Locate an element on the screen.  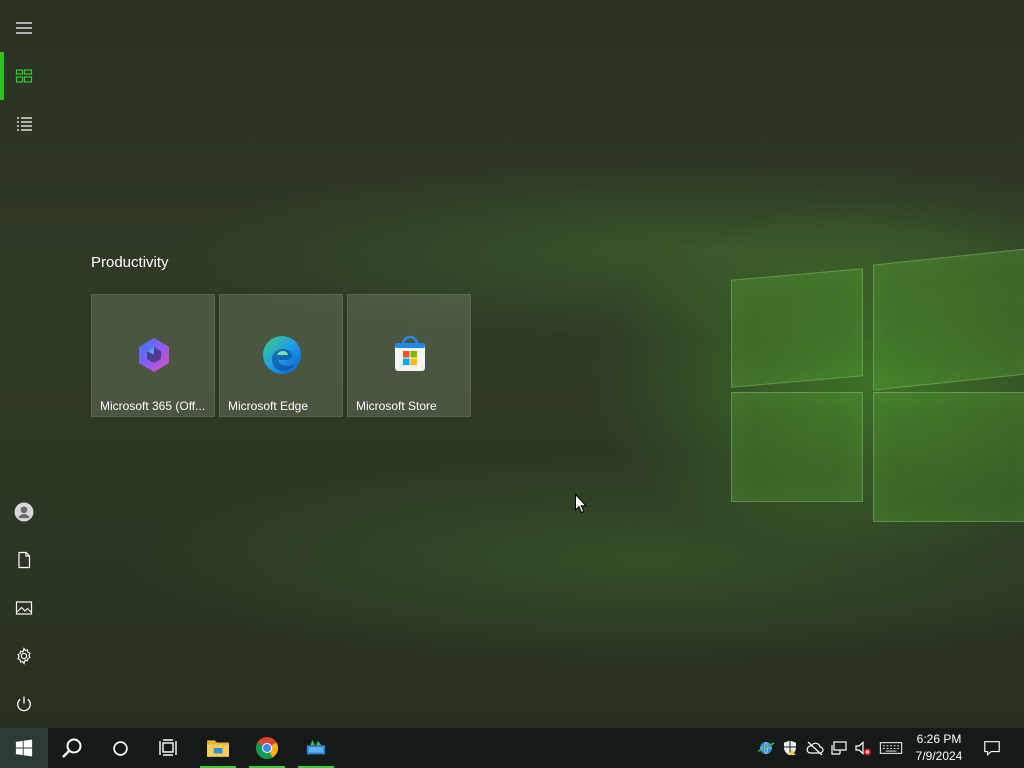
pinned-tiles-button is located at coordinates (24, 76).